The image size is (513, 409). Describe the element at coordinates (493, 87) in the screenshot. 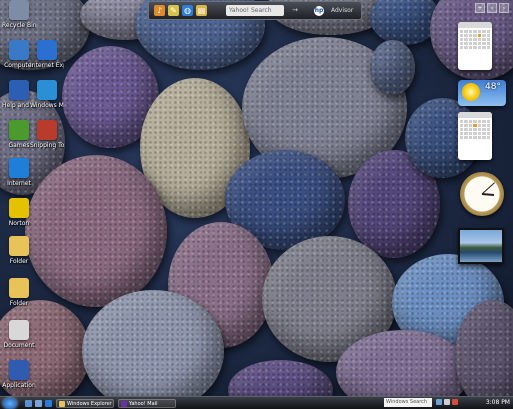

I see `weather-temperature: 48°` at that location.